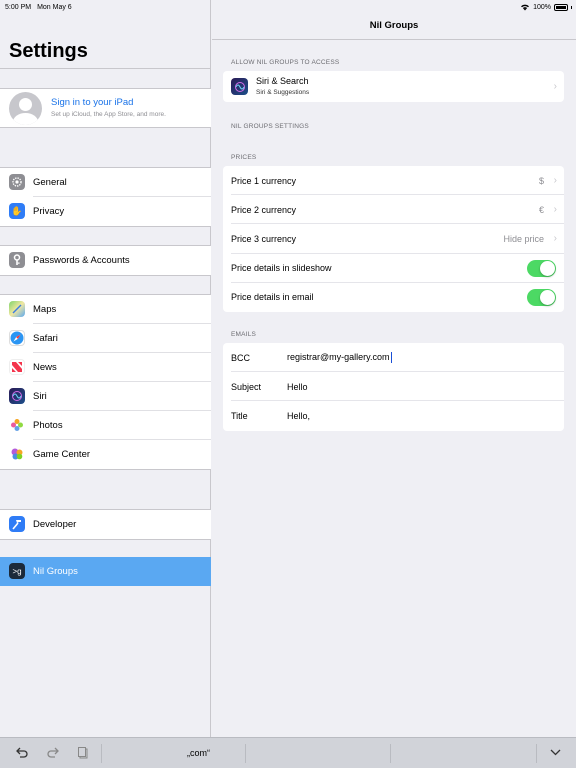 The height and width of the screenshot is (768, 576). I want to click on siri-search-row: Siri & Search Siri & Suggestions ›, so click(393, 86).